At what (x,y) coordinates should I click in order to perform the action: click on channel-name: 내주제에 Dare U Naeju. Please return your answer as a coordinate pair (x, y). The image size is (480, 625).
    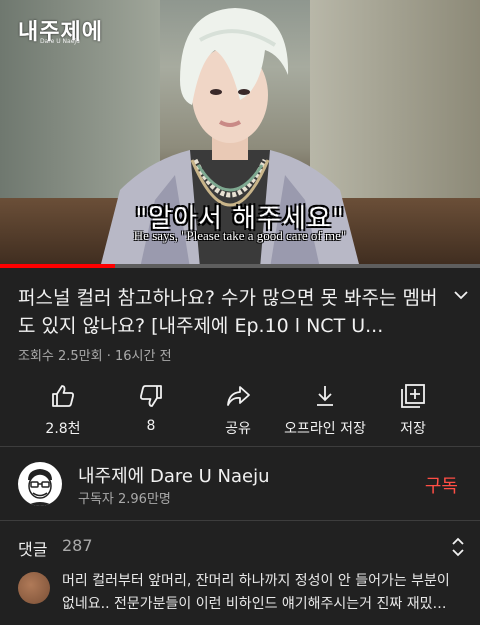
    Looking at the image, I should click on (174, 475).